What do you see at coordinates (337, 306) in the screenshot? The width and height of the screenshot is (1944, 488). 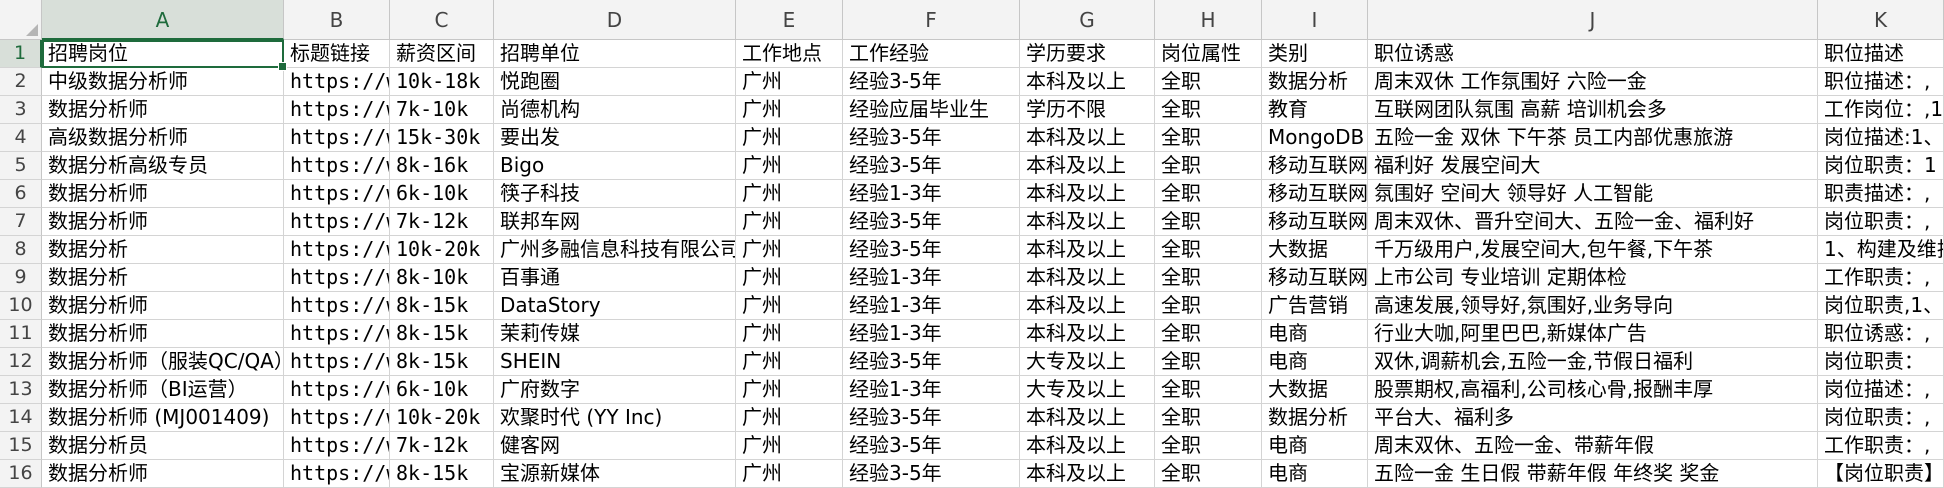 I see `cell-b10: https://w` at bounding box center [337, 306].